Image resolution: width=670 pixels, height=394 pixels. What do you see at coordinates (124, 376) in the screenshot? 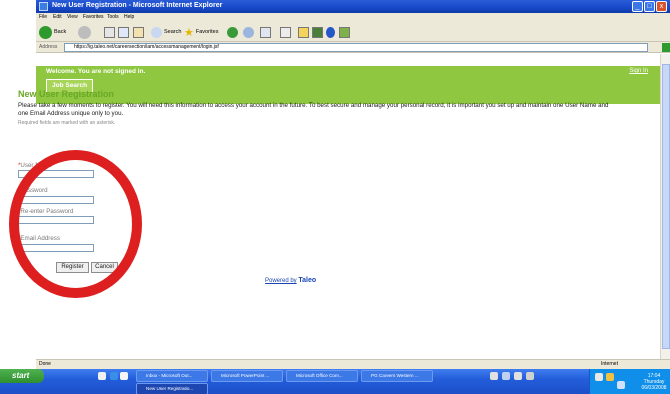
I see `outlook-quicklaunch-icon` at bounding box center [124, 376].